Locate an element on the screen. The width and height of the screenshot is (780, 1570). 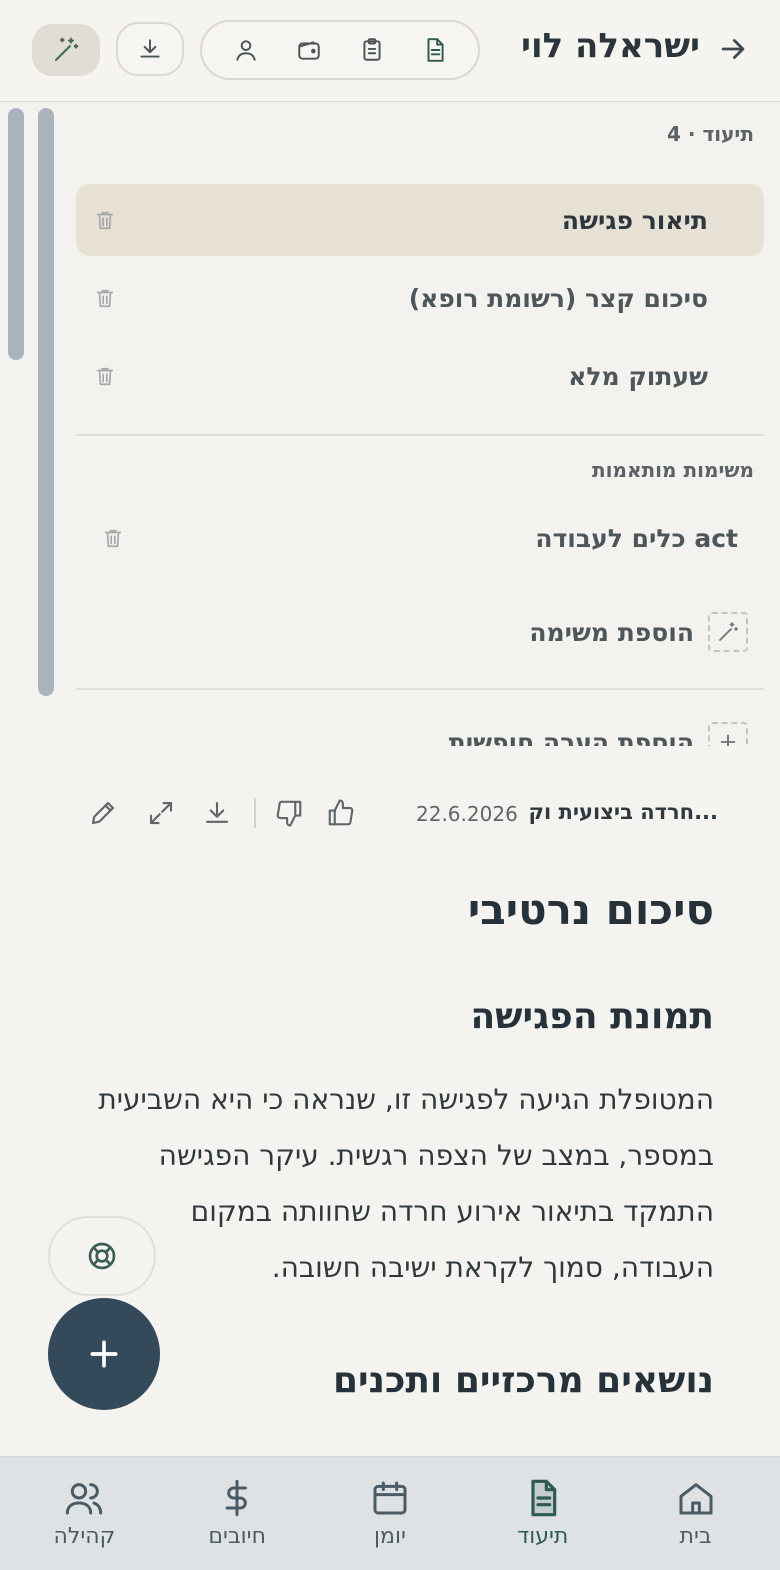
custom-tasks-title: משימות מותאמות is located at coordinates (672, 470).